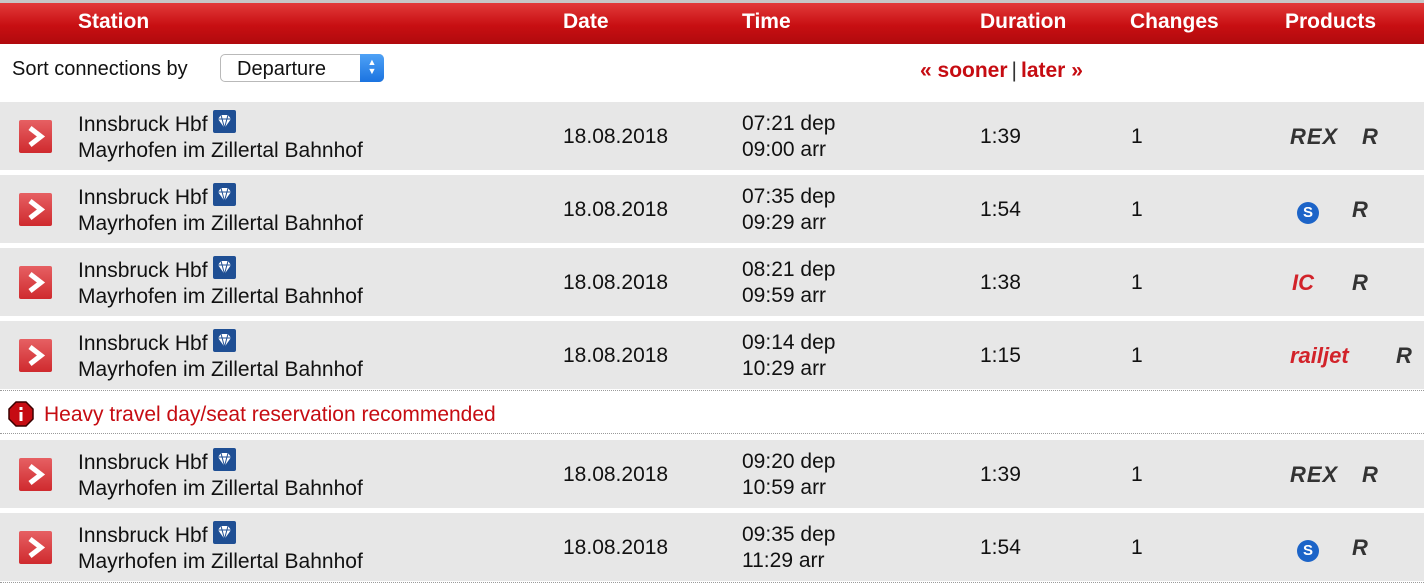  What do you see at coordinates (21, 414) in the screenshot?
I see `alert-icon` at bounding box center [21, 414].